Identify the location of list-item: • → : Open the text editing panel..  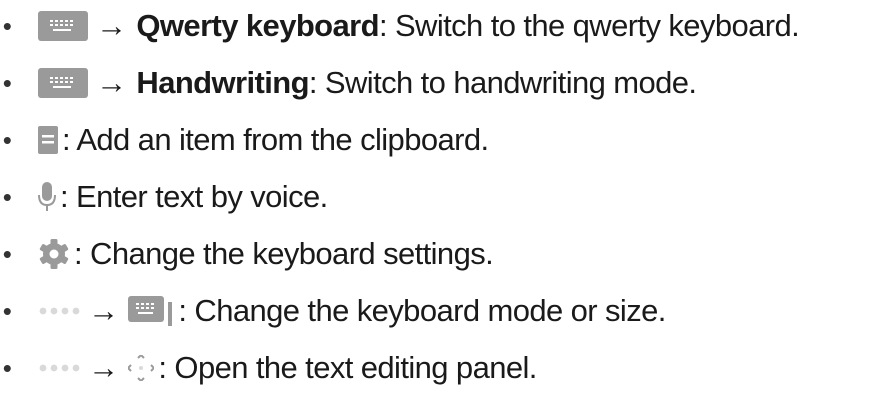
(269, 368).